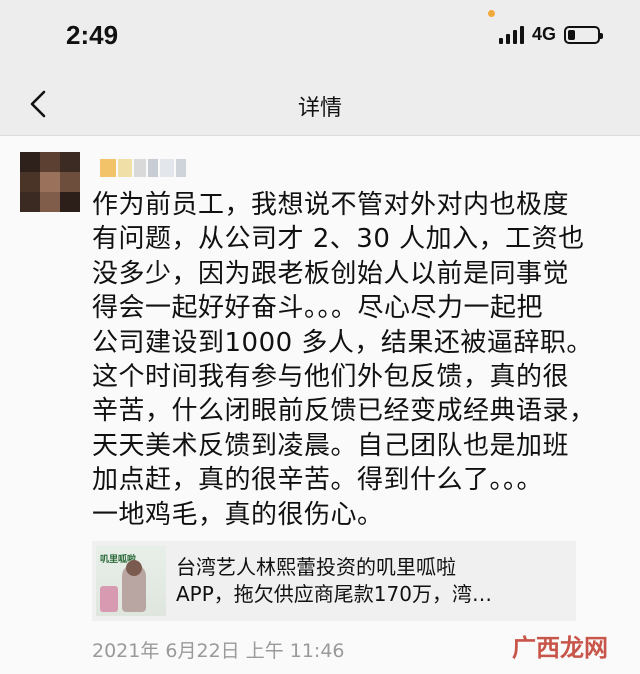 Image resolution: width=640 pixels, height=674 pixels. What do you see at coordinates (131, 581) in the screenshot?
I see `article-thumbnail: 叽里呱啦` at bounding box center [131, 581].